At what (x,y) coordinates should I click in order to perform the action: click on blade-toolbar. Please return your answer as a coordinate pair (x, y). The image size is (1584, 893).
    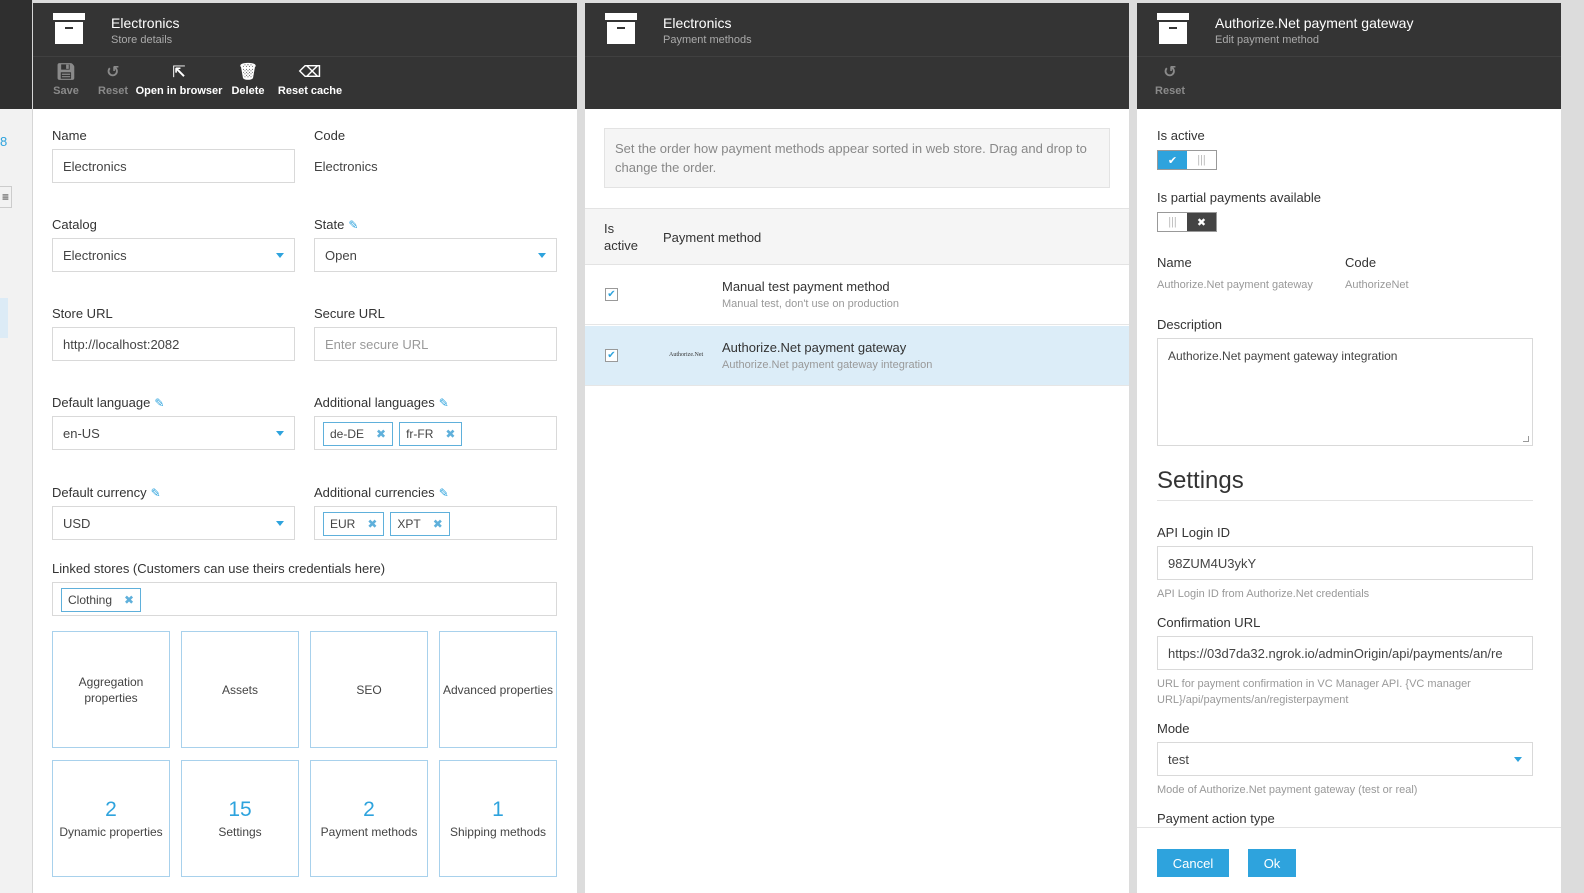
    Looking at the image, I should click on (857, 83).